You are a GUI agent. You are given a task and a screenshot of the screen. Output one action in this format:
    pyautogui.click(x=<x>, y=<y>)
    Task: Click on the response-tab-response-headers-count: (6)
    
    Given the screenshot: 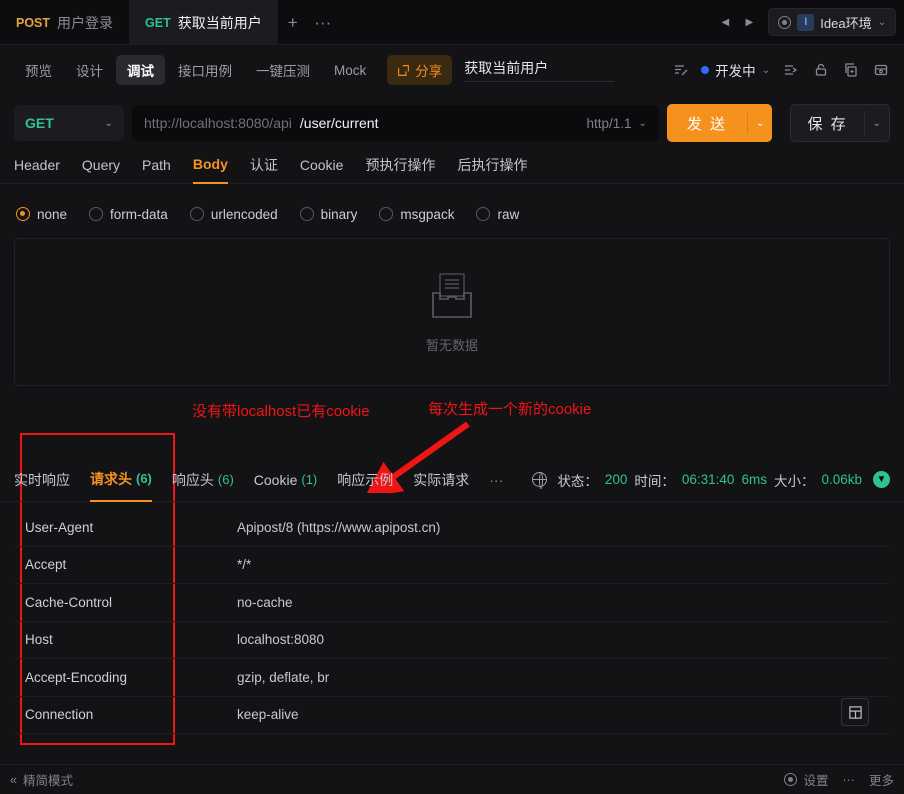 What is the action you would take?
    pyautogui.click(x=225, y=479)
    